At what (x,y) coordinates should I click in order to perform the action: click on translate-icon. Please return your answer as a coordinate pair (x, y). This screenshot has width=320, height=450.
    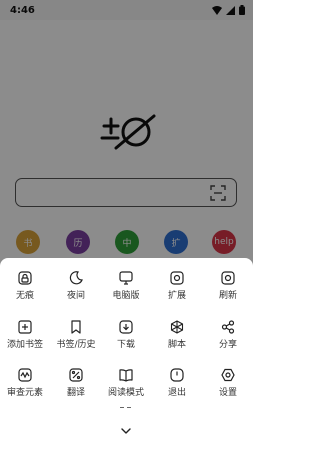
    Looking at the image, I should click on (76, 375).